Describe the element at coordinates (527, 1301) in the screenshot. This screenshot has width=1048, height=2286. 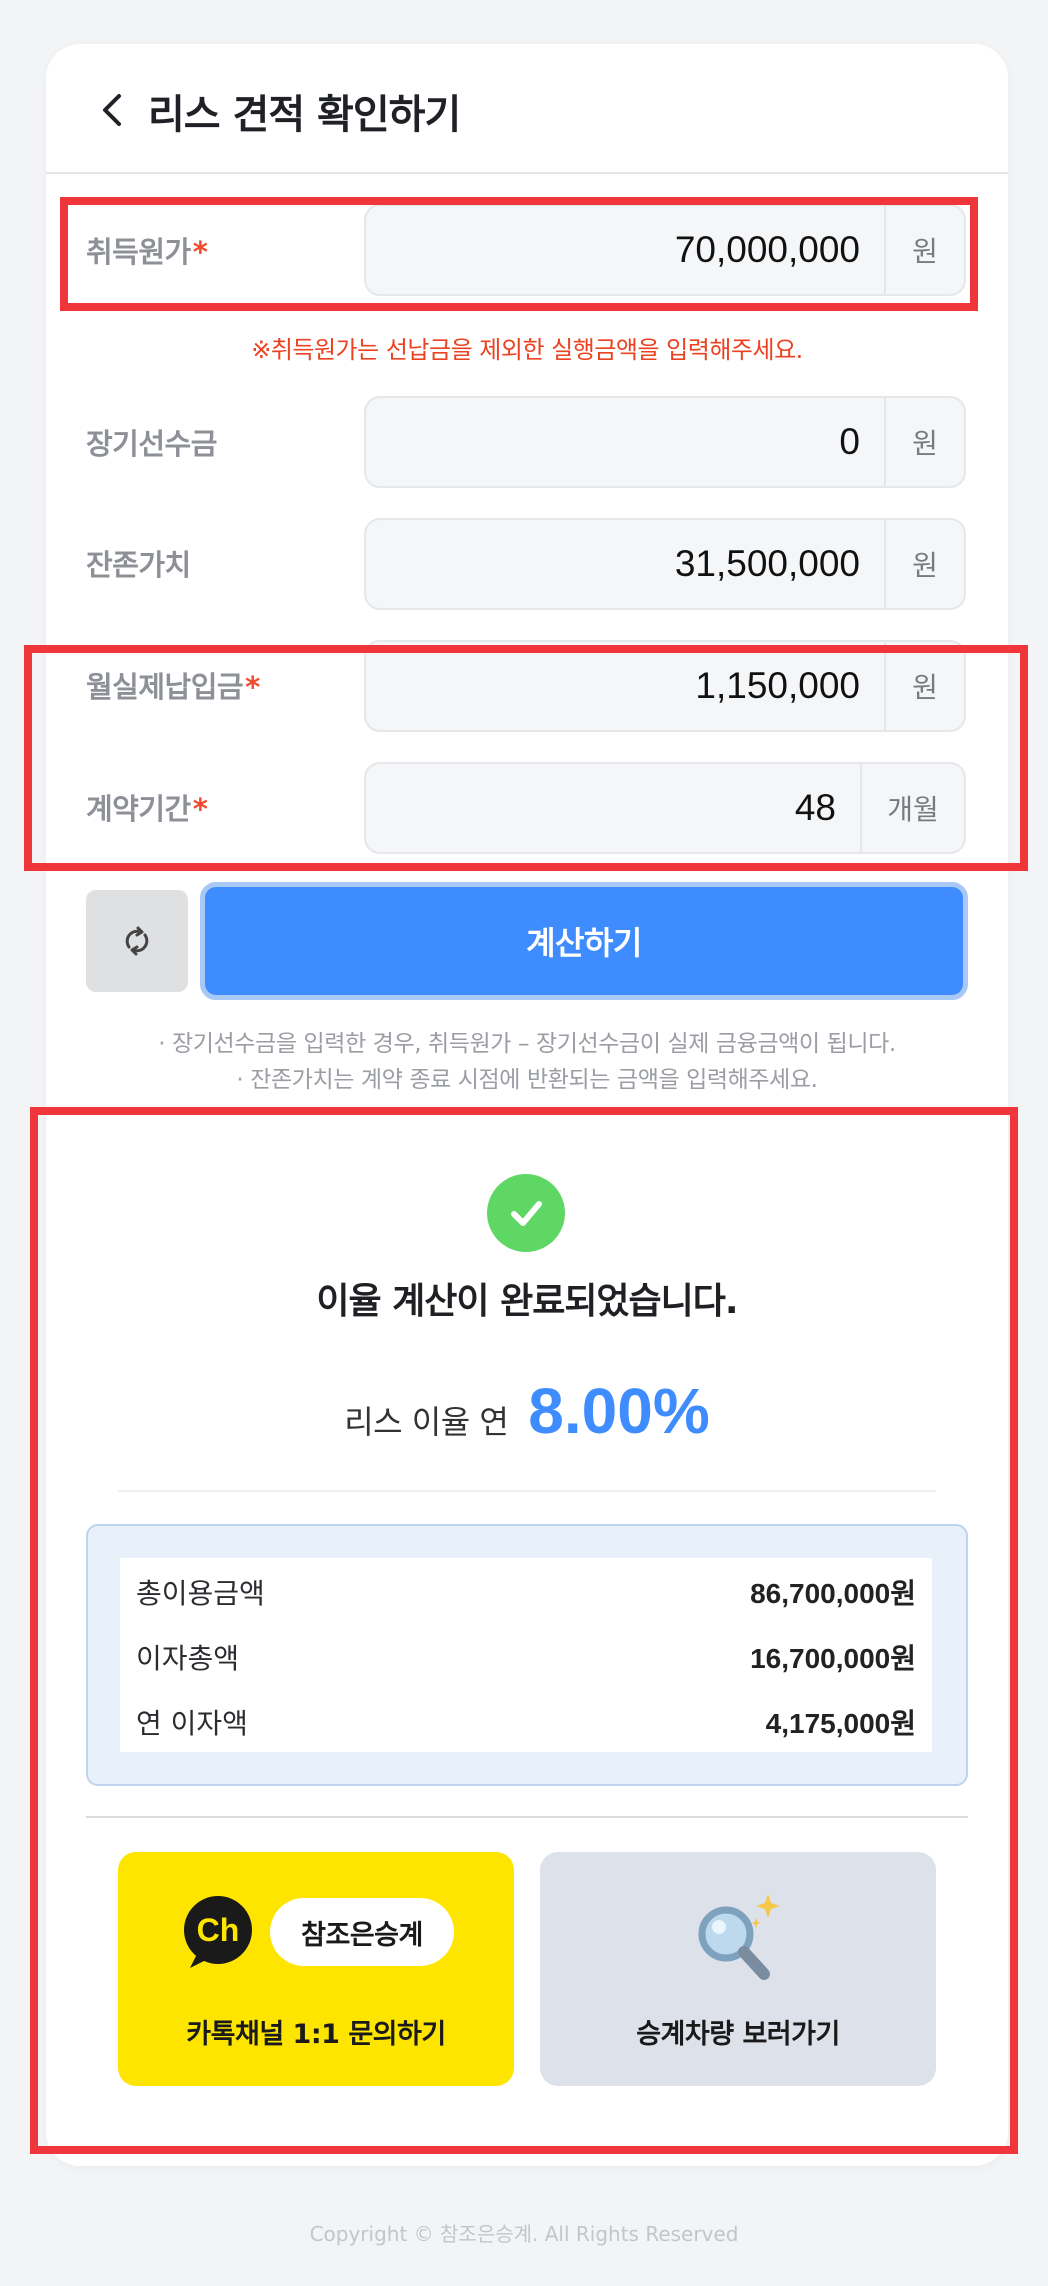
I see `result-title: 이율 계산이 완료되었습니다.` at that location.